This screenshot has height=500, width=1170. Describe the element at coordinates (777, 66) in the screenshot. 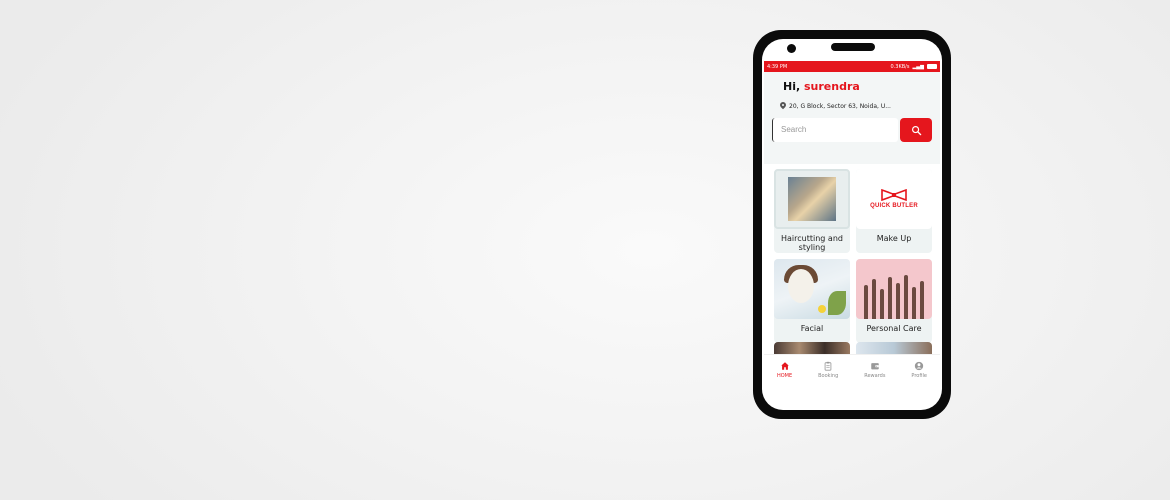

I see `status-time: 4:39 PM` at that location.